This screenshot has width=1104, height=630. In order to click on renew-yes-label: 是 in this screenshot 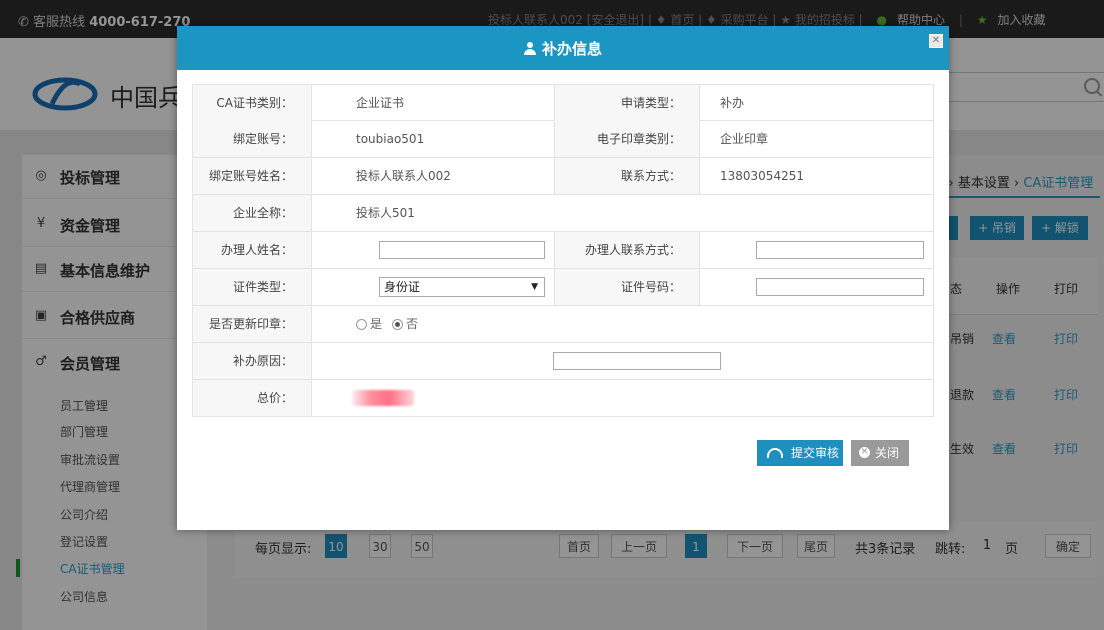, I will do `click(376, 324)`.